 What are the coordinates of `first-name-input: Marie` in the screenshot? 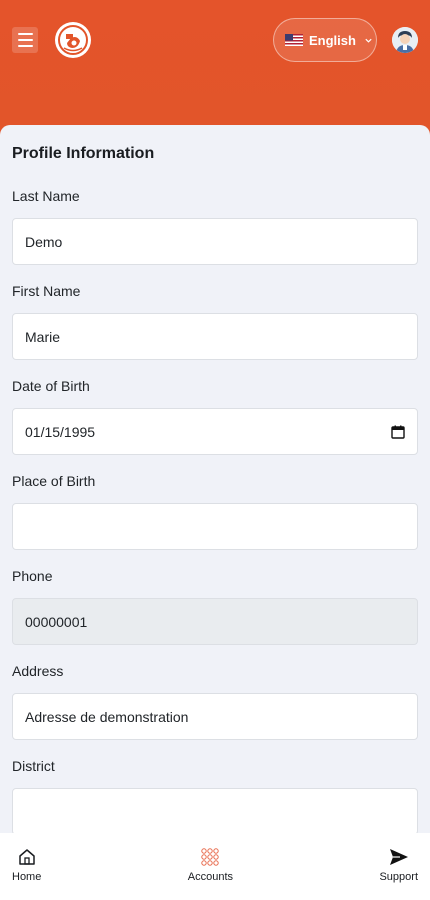 It's located at (215, 336).